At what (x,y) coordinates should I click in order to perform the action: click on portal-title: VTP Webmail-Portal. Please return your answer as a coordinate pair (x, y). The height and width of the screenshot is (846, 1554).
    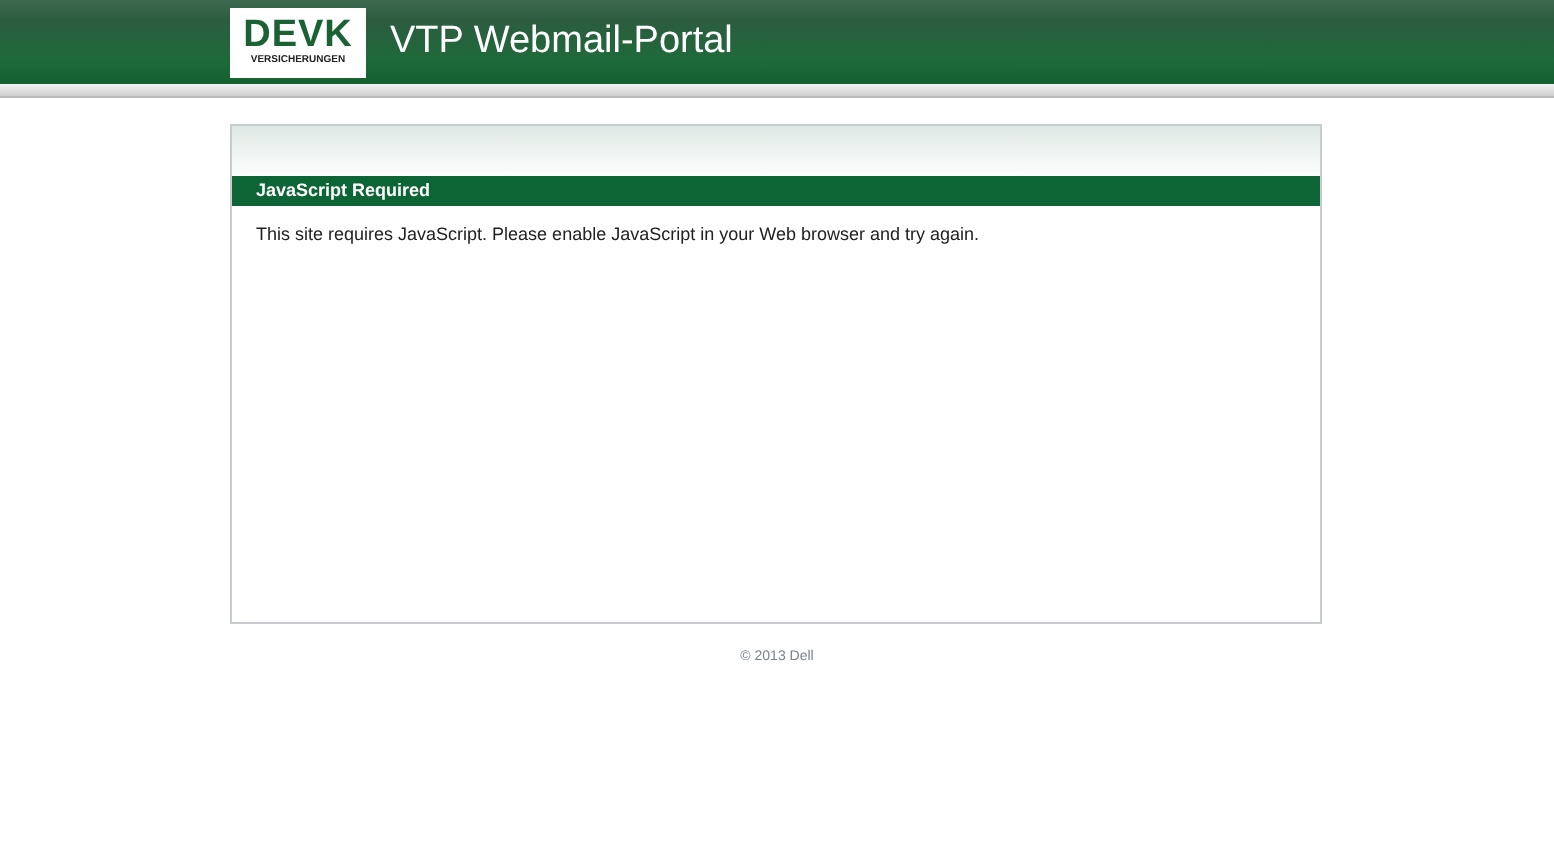
    Looking at the image, I should click on (561, 42).